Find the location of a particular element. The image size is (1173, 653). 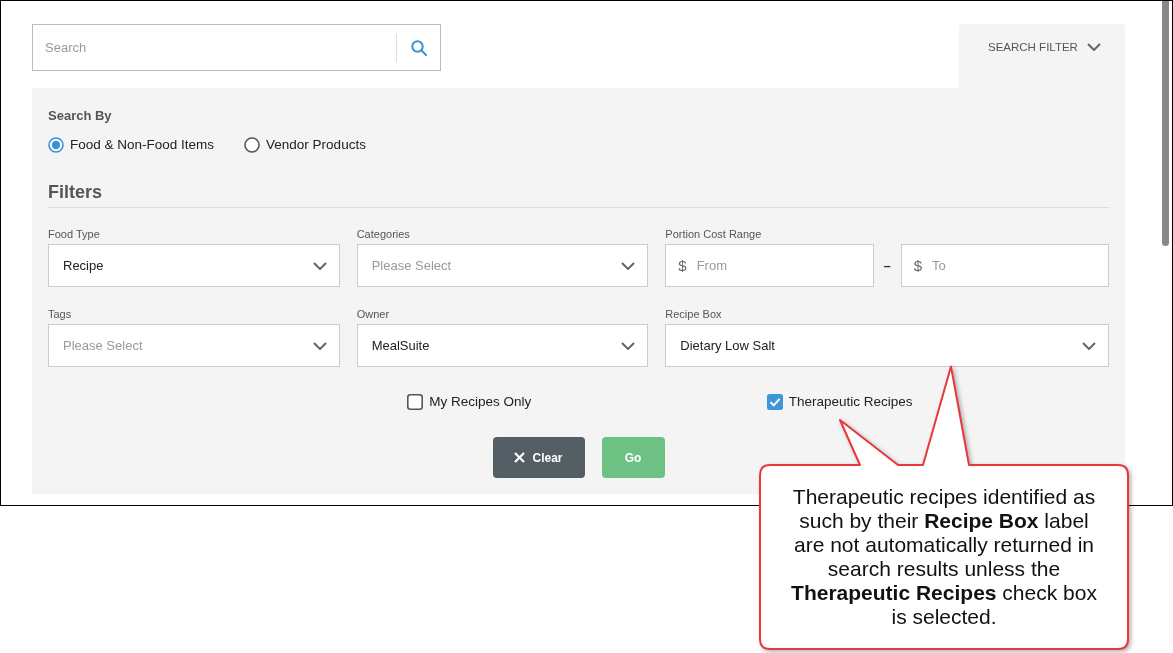

search-field: Search is located at coordinates (236, 47).